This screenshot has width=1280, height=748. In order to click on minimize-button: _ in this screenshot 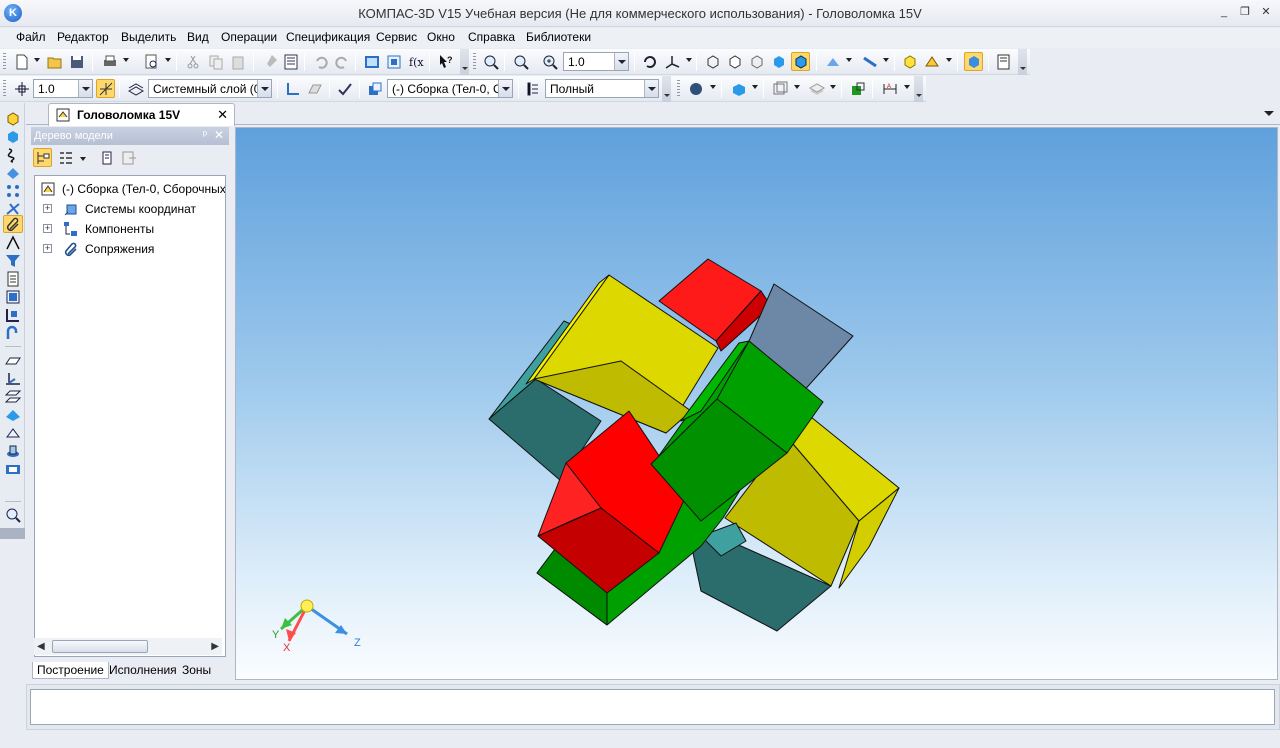, I will do `click(1224, 13)`.